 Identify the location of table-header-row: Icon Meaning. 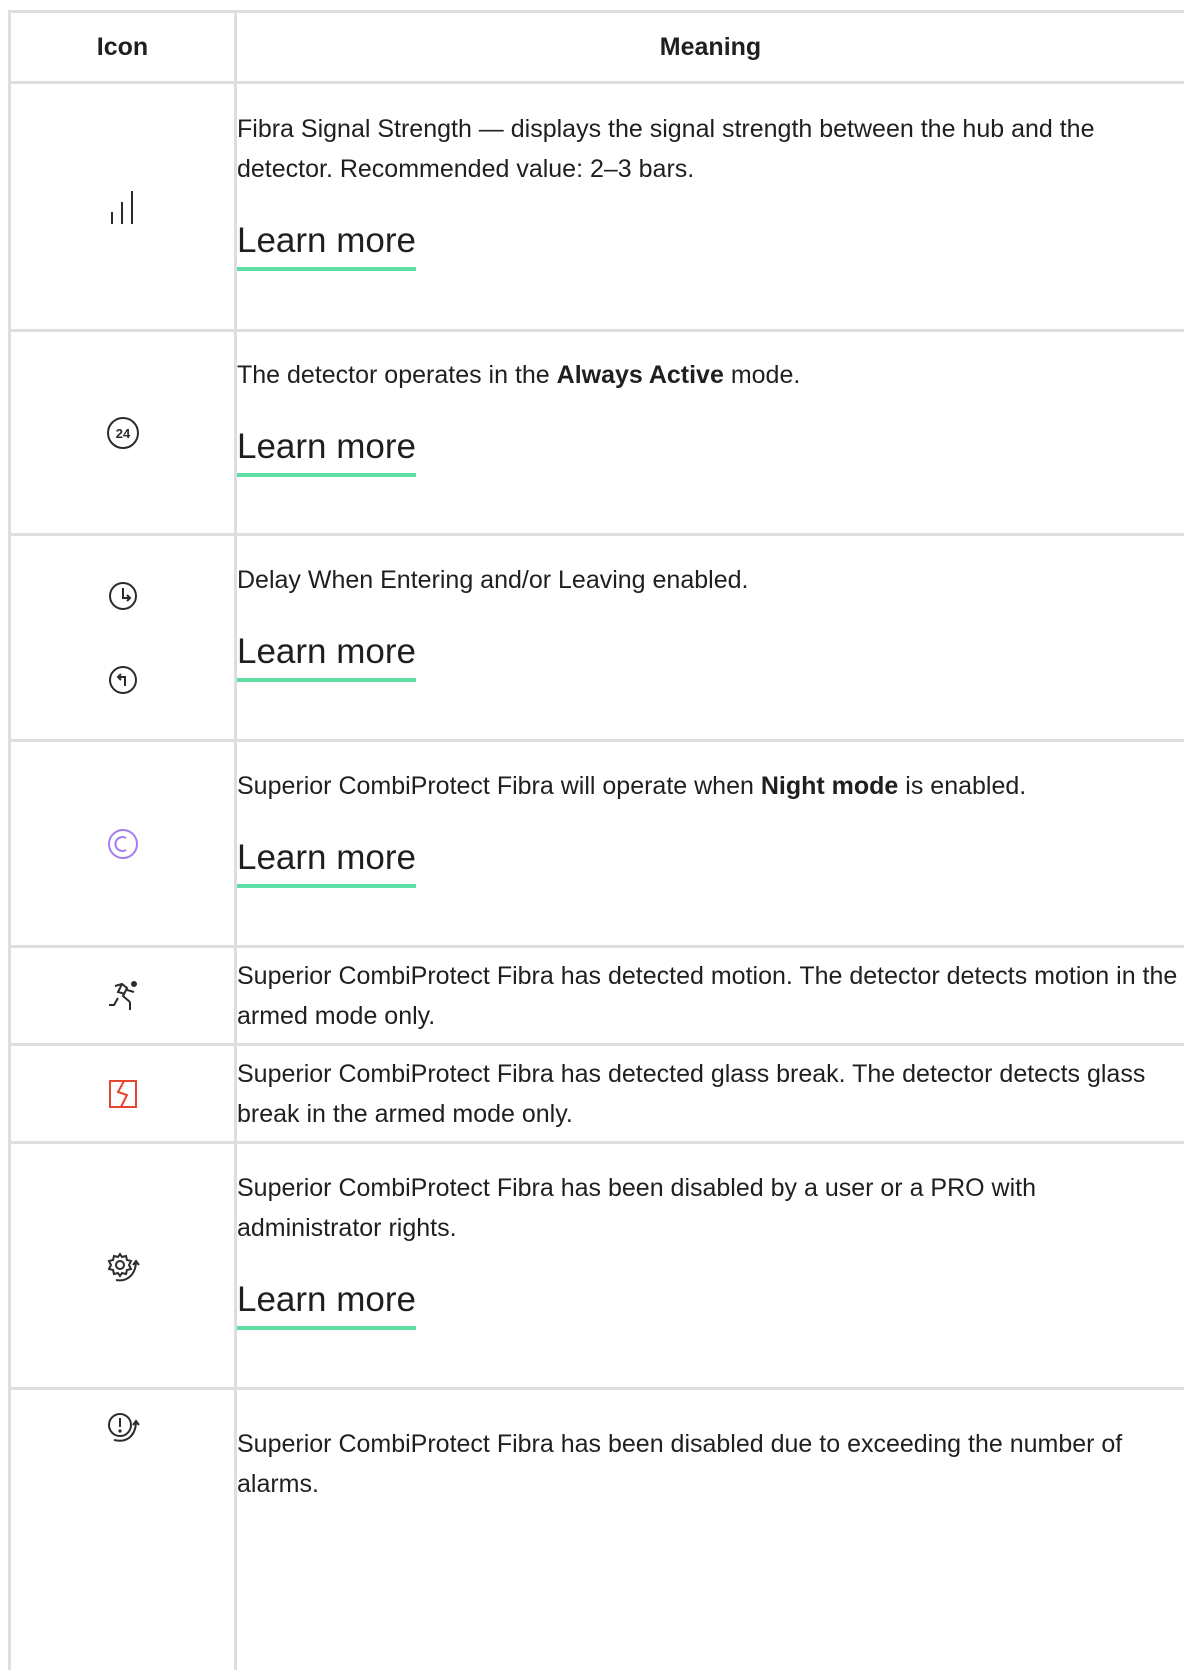
(596, 47).